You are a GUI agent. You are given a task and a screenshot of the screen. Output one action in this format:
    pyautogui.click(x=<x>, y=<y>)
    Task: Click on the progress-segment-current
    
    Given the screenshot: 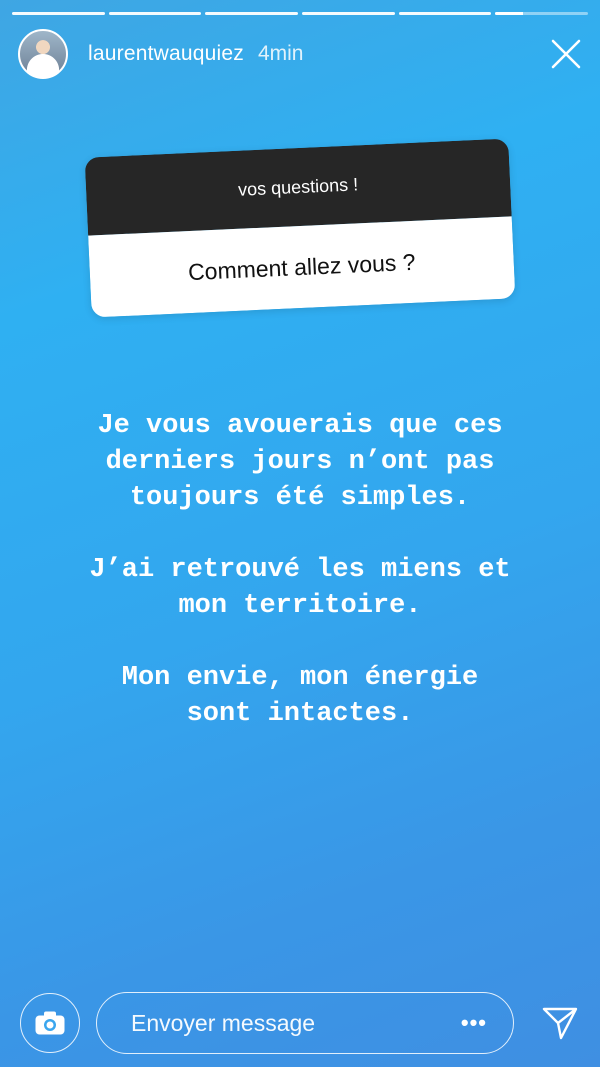 What is the action you would take?
    pyautogui.click(x=542, y=13)
    